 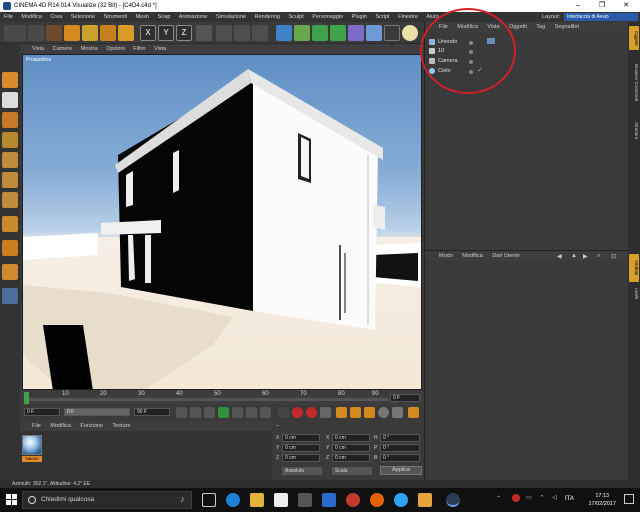 What do you see at coordinates (634, 294) in the screenshot?
I see `tab-livelli: Livelli` at bounding box center [634, 294].